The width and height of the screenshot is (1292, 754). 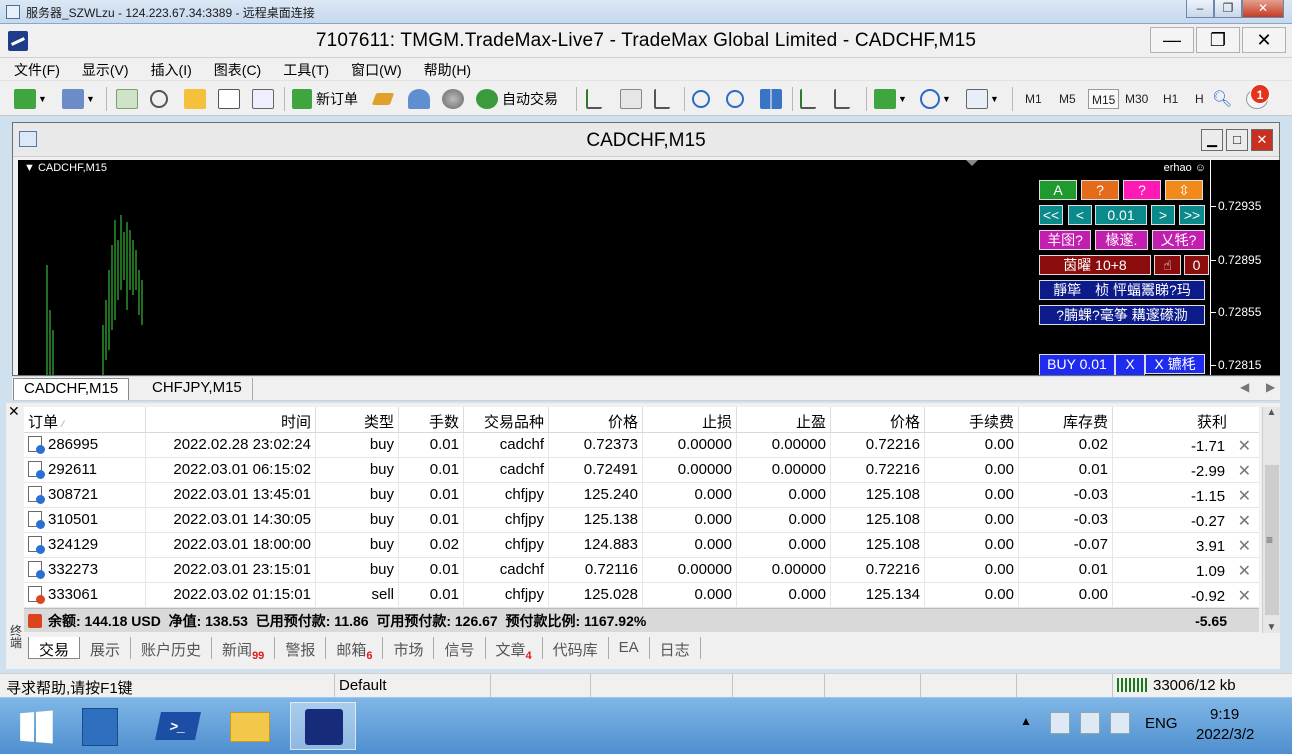 I want to click on language-indicator: ENG, so click(x=1161, y=734).